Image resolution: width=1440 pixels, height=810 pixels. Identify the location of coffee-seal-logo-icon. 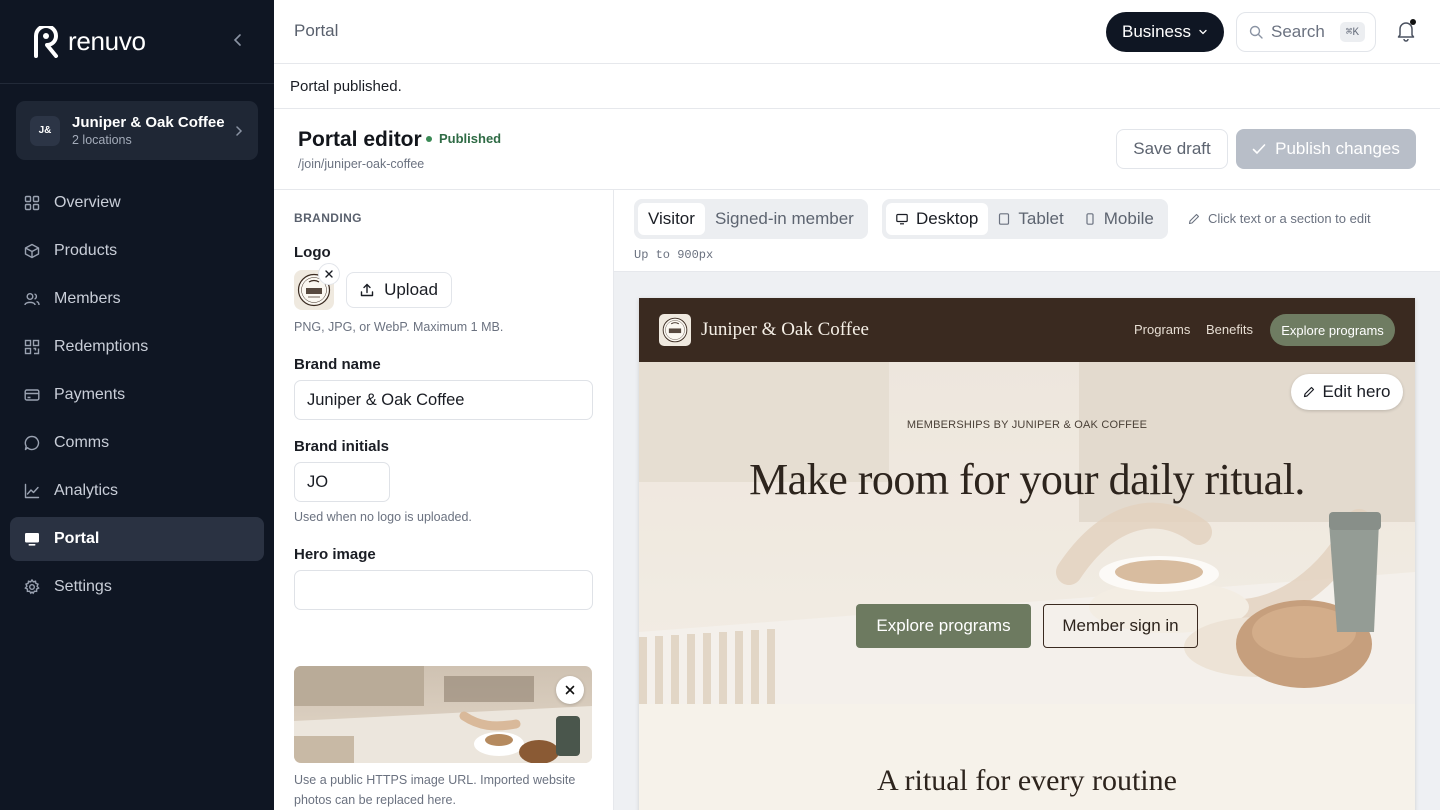
(675, 330).